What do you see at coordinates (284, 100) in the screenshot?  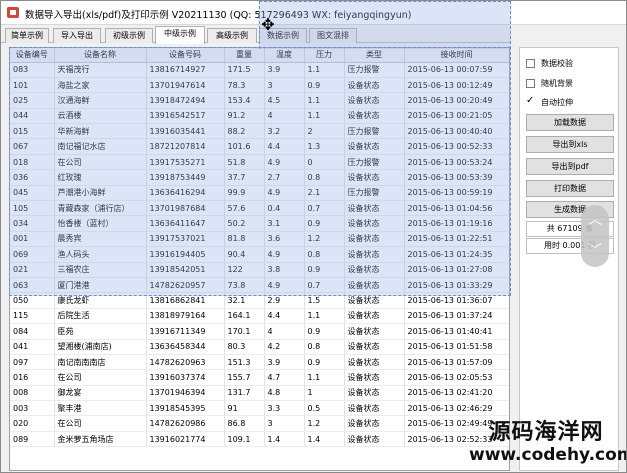 I see `table-cell: 4.5` at bounding box center [284, 100].